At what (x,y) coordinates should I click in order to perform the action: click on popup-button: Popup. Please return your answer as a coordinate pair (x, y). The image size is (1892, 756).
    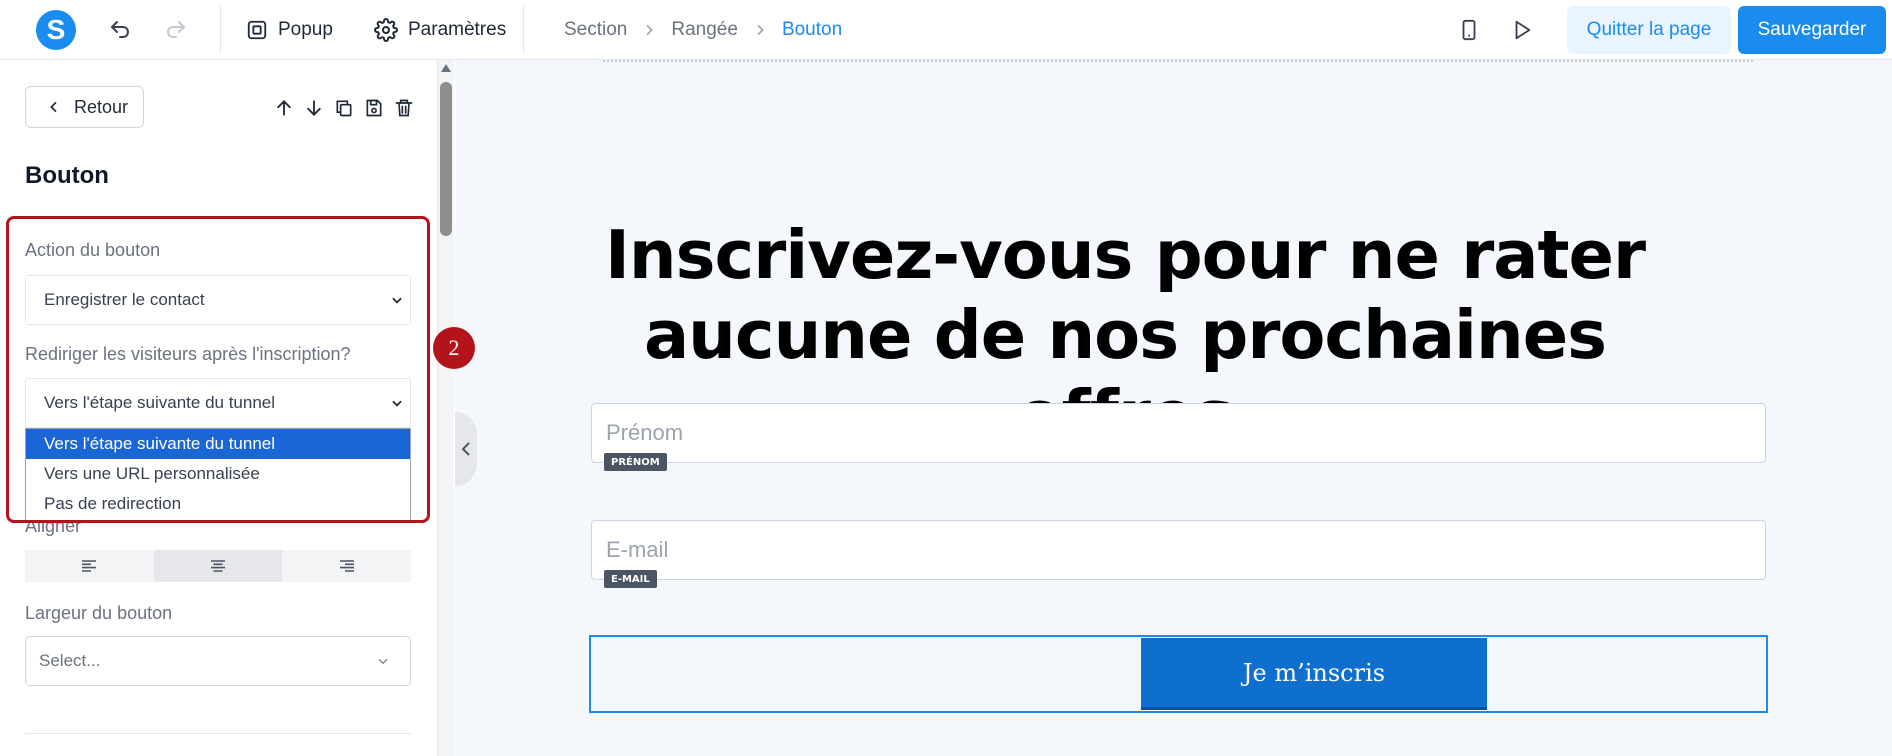
    Looking at the image, I should click on (289, 30).